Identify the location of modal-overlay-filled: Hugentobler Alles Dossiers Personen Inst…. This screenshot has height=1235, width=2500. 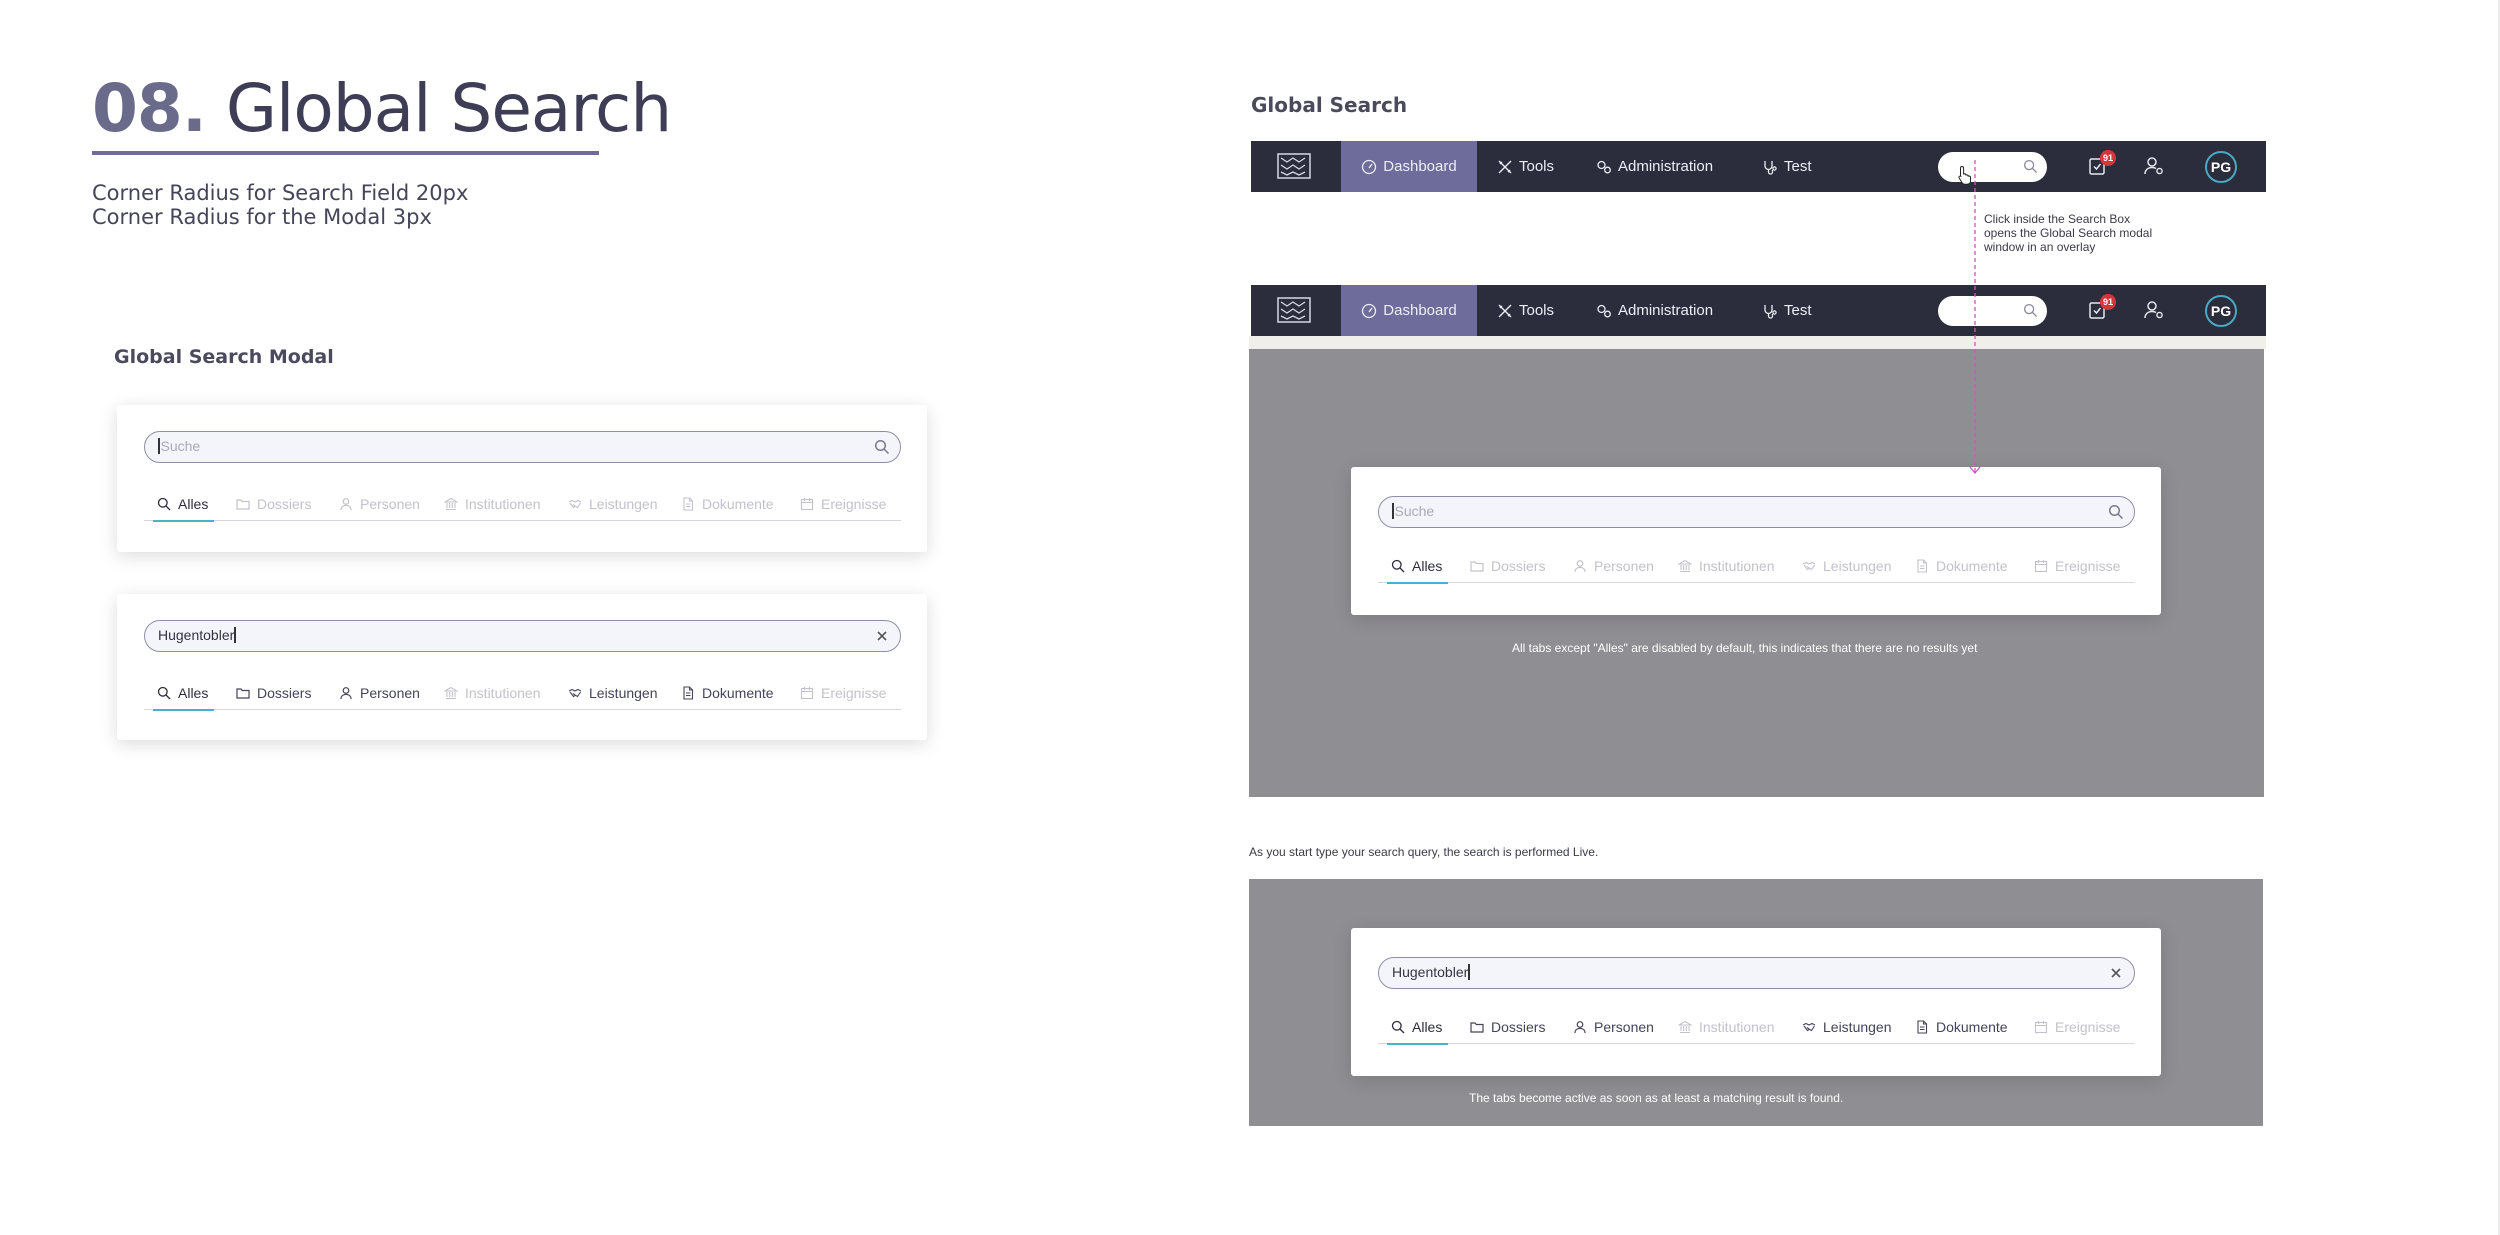
(1756, 1002).